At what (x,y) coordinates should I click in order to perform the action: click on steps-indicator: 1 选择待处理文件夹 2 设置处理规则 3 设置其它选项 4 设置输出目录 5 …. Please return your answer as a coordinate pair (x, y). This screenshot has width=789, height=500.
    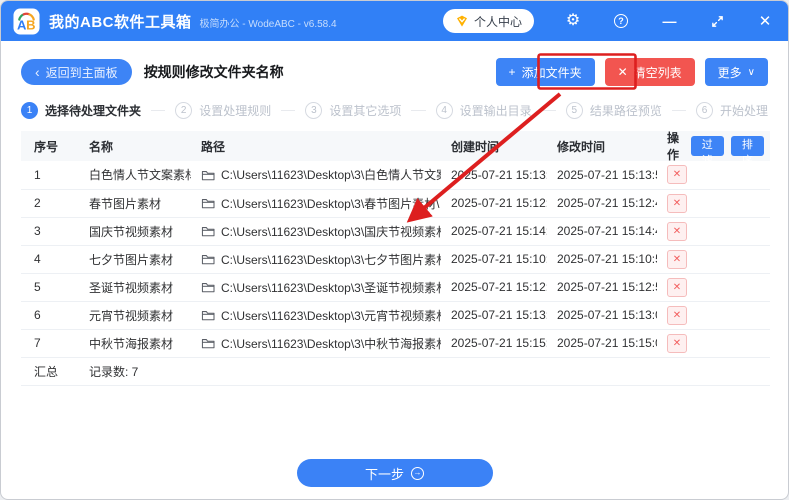
    Looking at the image, I should click on (394, 110).